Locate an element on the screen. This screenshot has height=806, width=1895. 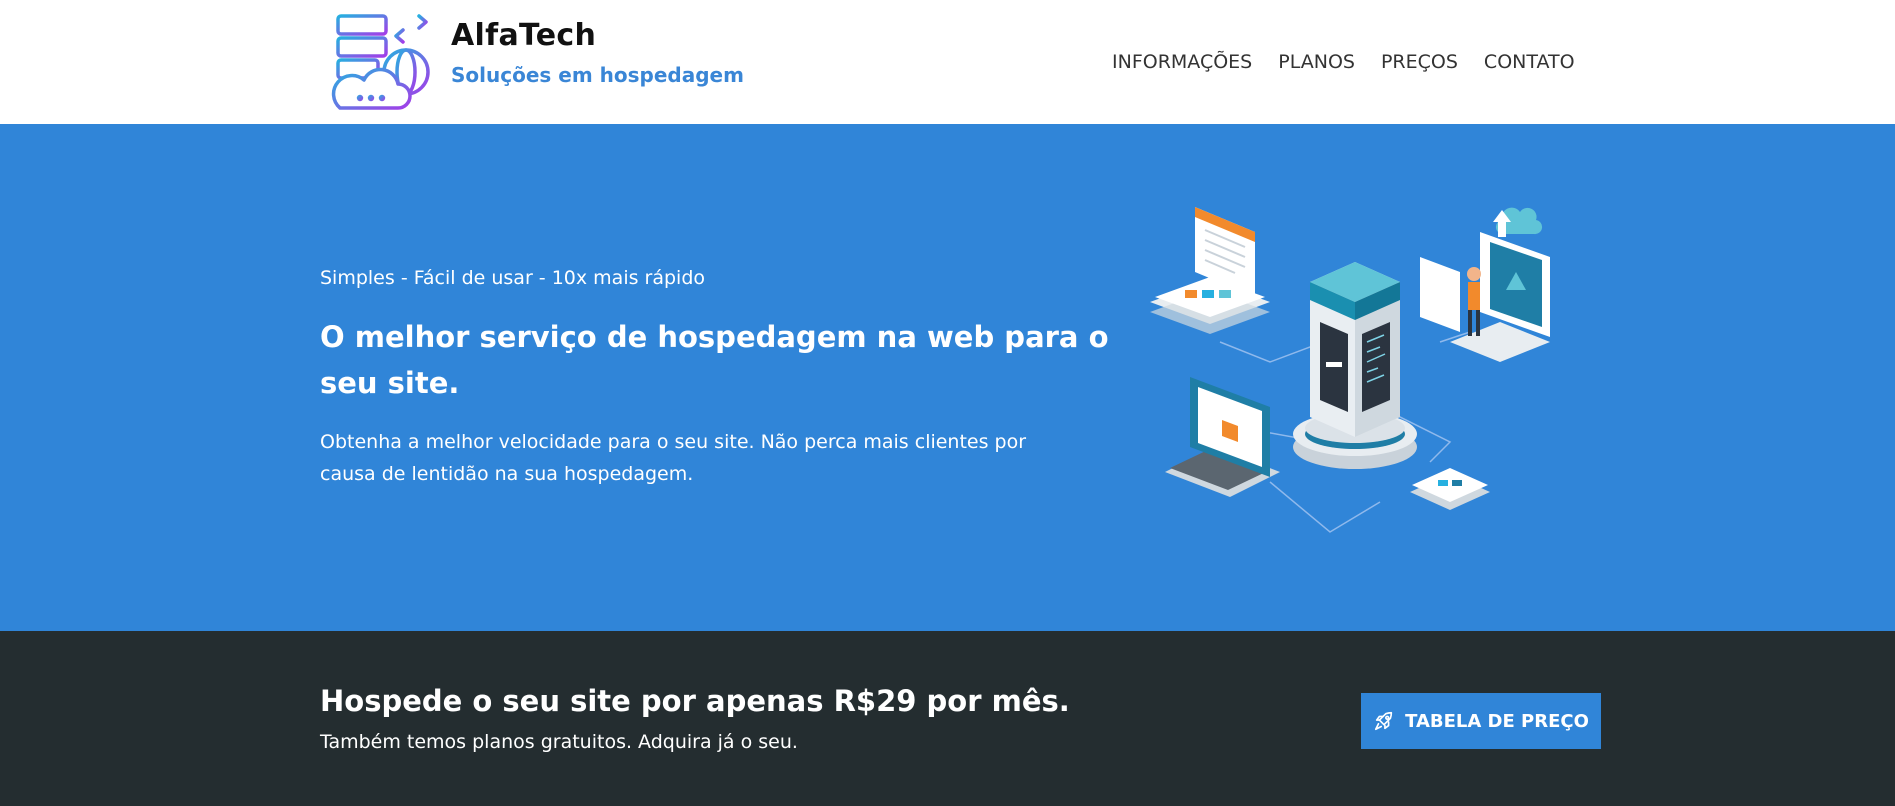
main-nav: INFORMAÇÕES PLANOS PREÇOS CONTATO is located at coordinates (1343, 62).